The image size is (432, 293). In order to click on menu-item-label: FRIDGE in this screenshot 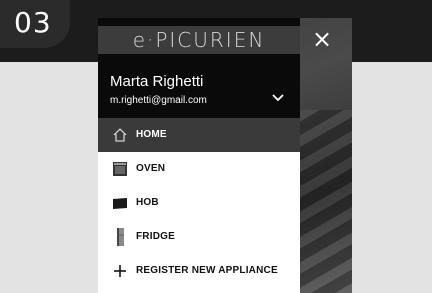, I will do `click(155, 236)`.